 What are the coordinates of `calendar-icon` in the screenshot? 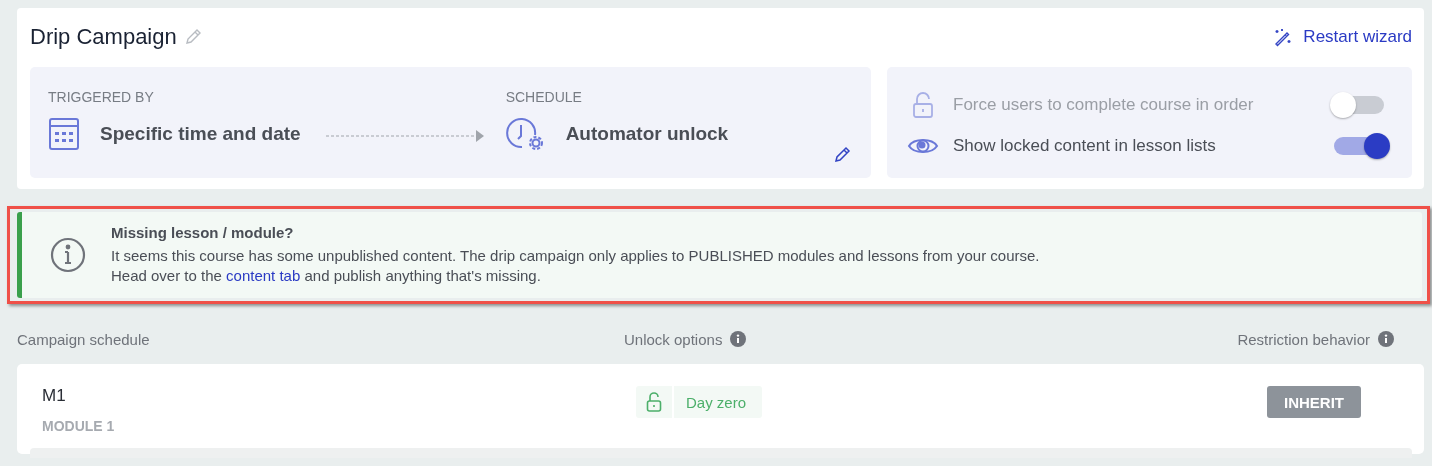 It's located at (64, 134).